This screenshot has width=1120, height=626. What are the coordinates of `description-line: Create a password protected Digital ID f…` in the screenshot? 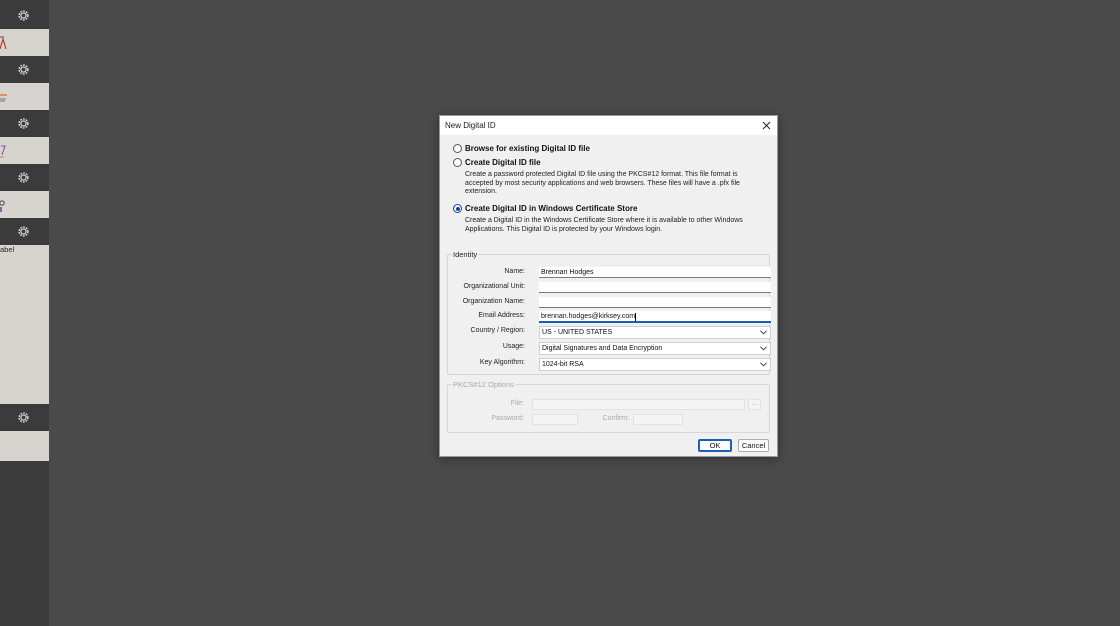 It's located at (601, 174).